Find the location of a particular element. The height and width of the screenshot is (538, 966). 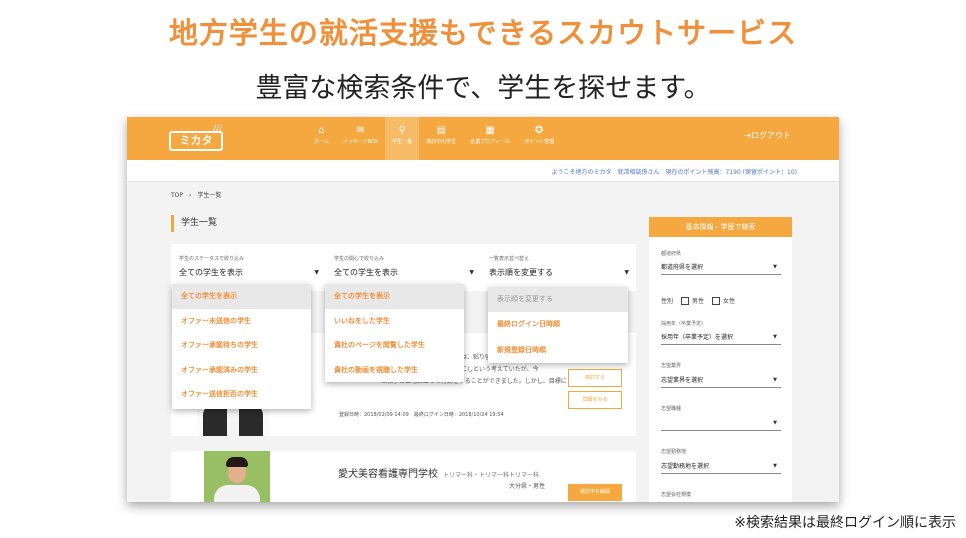

select-value: 採用年（卒業予定）を選択 is located at coordinates (697, 337).